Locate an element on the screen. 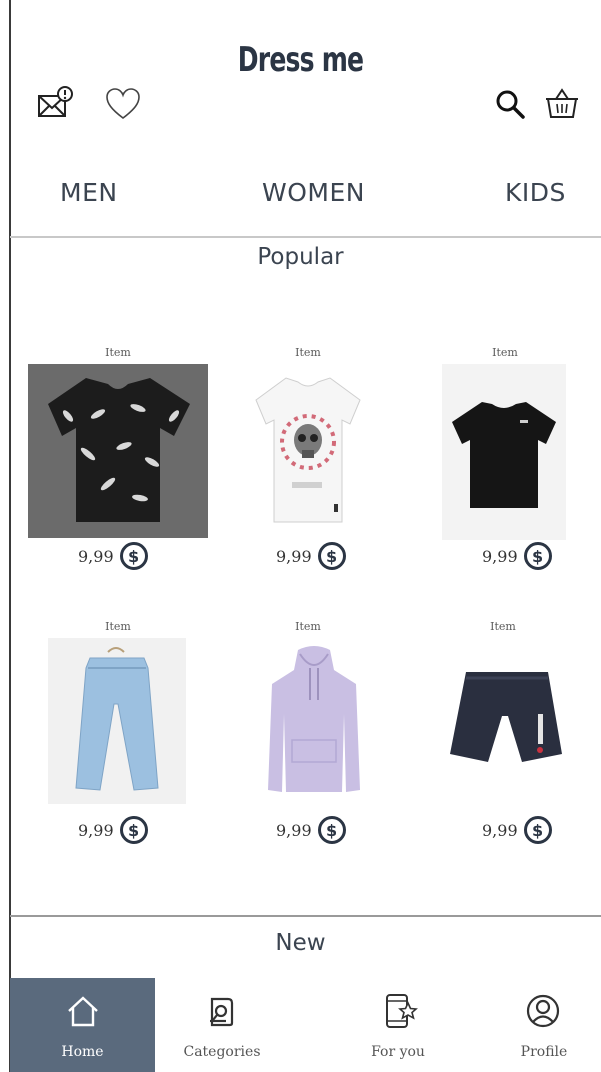  category-kids: KIDS is located at coordinates (535, 192).